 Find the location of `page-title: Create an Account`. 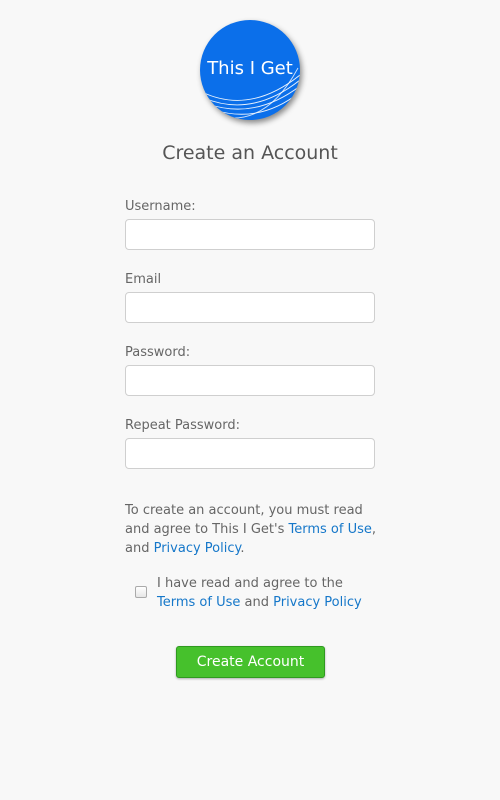

page-title: Create an Account is located at coordinates (250, 153).